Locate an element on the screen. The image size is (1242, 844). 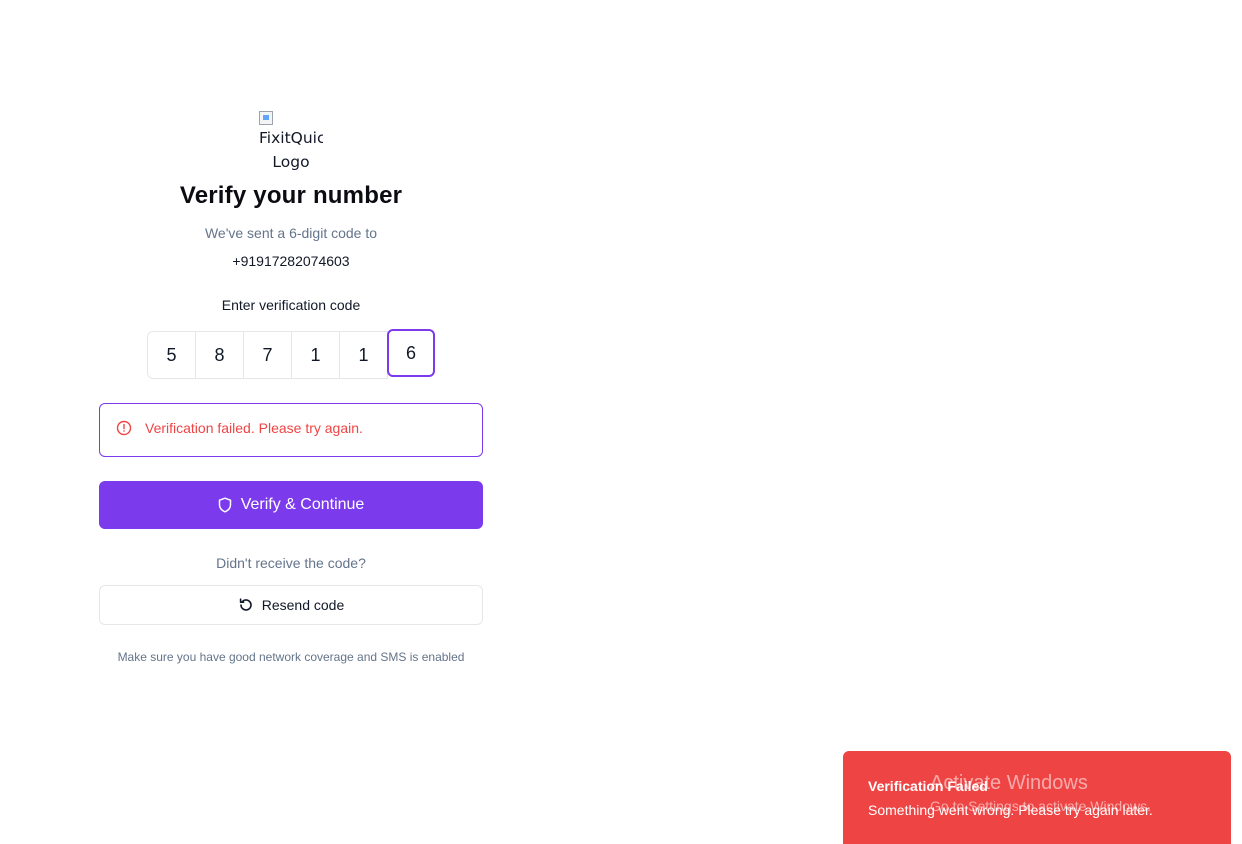
otp-digit-5: 1 is located at coordinates (364, 355).